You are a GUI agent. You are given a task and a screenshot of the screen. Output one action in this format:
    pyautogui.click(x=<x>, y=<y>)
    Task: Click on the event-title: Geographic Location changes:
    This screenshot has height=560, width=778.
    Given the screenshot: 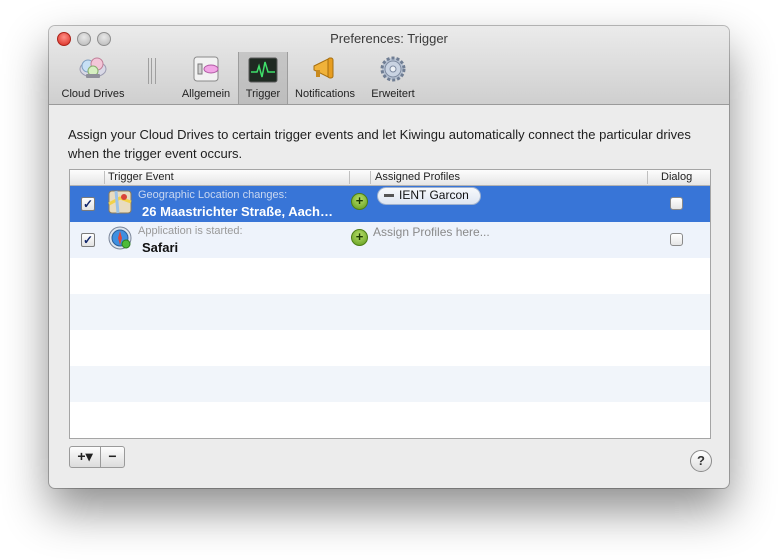 What is the action you would take?
    pyautogui.click(x=213, y=195)
    